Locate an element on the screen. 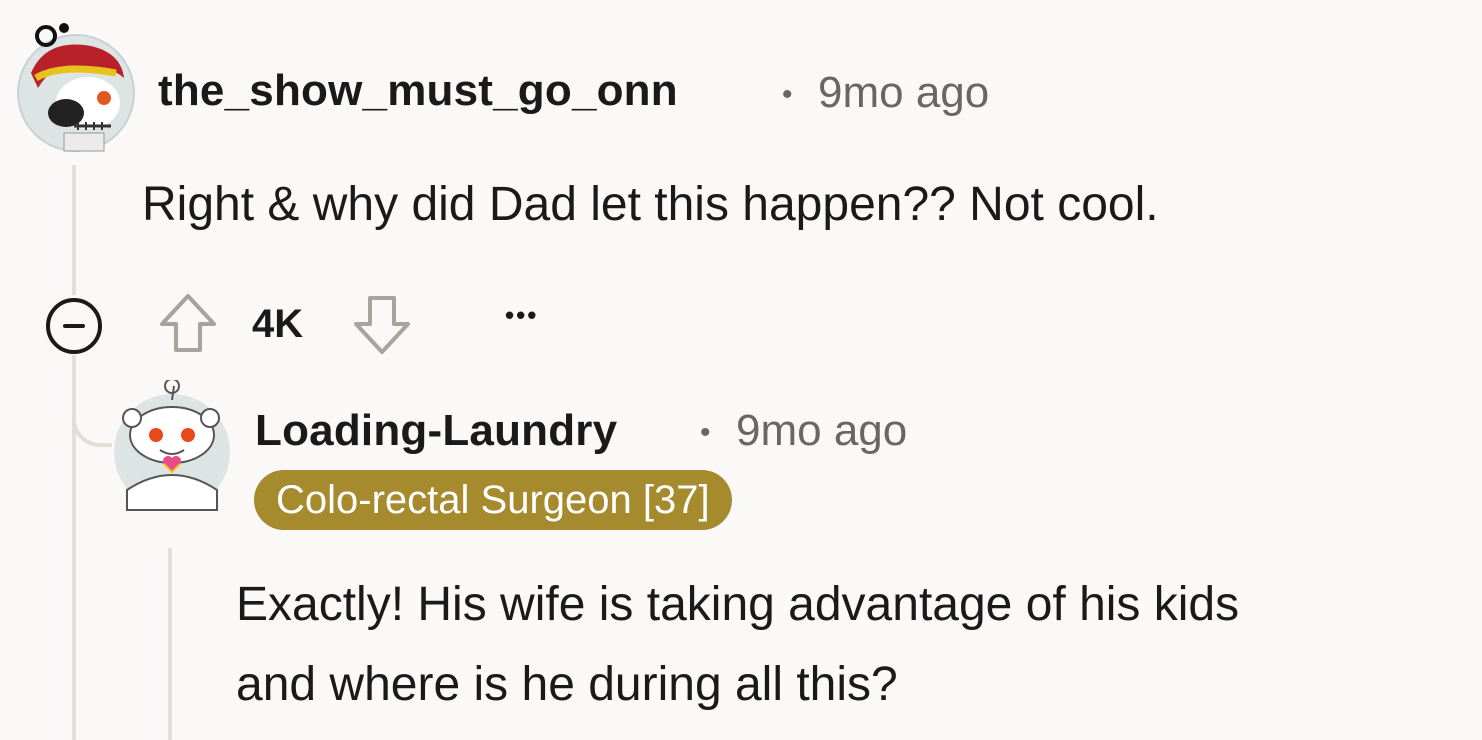  collapse-thread-button is located at coordinates (74, 326).